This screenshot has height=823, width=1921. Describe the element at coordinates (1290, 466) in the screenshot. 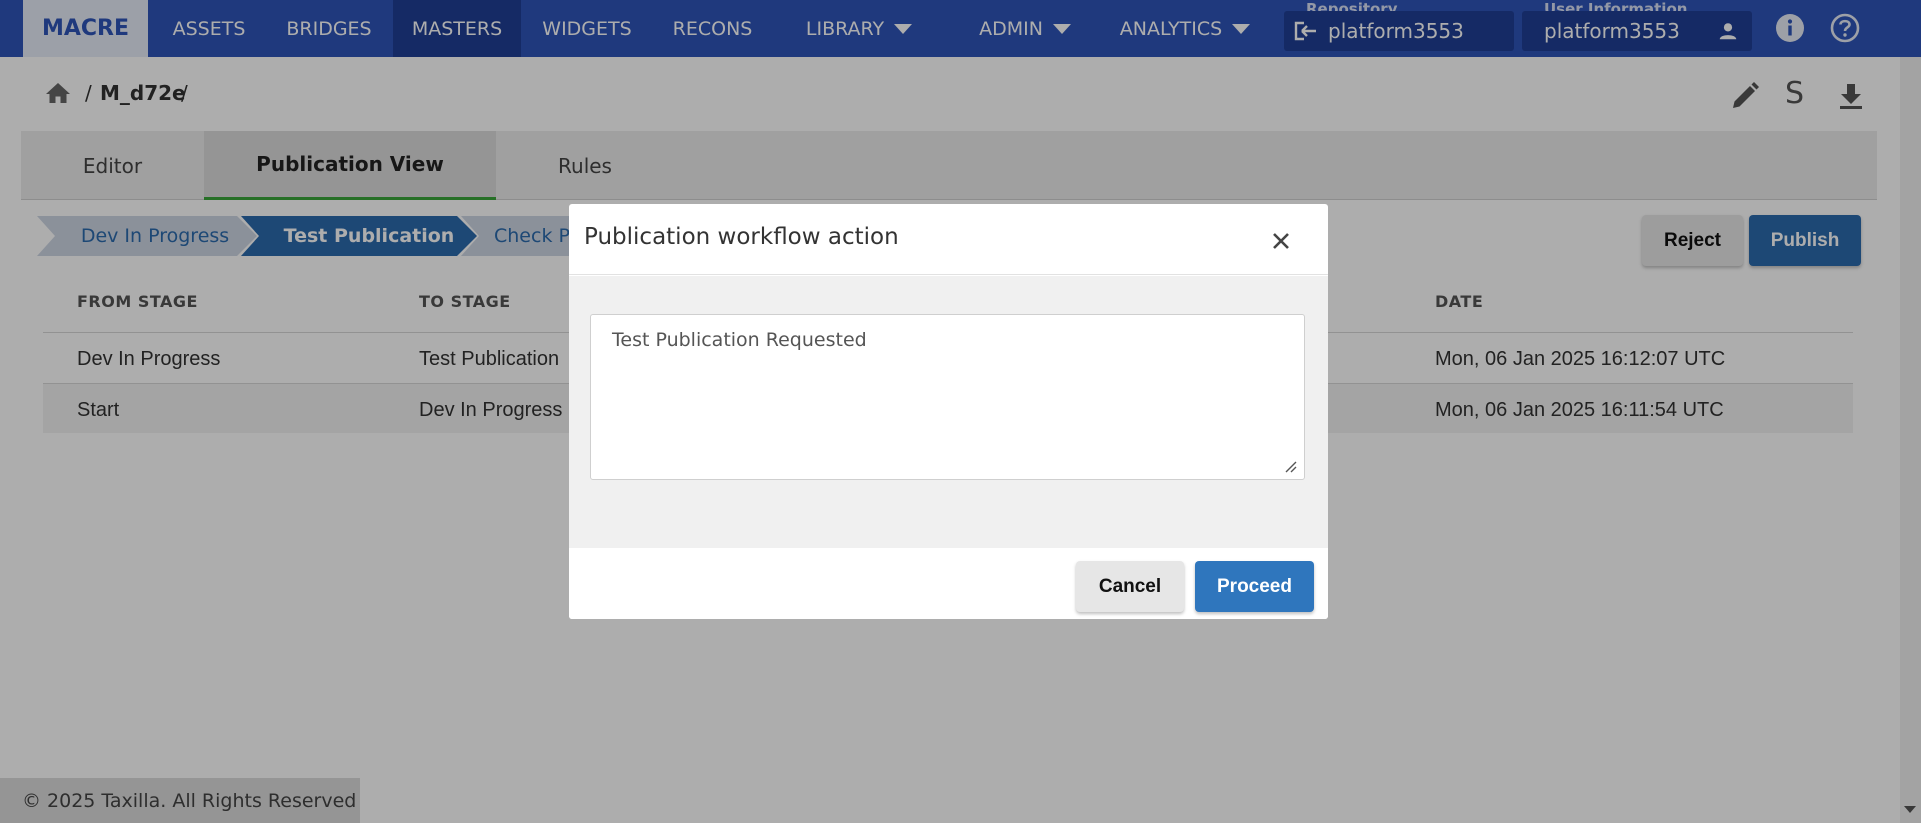

I see `resize-handle-icon` at that location.